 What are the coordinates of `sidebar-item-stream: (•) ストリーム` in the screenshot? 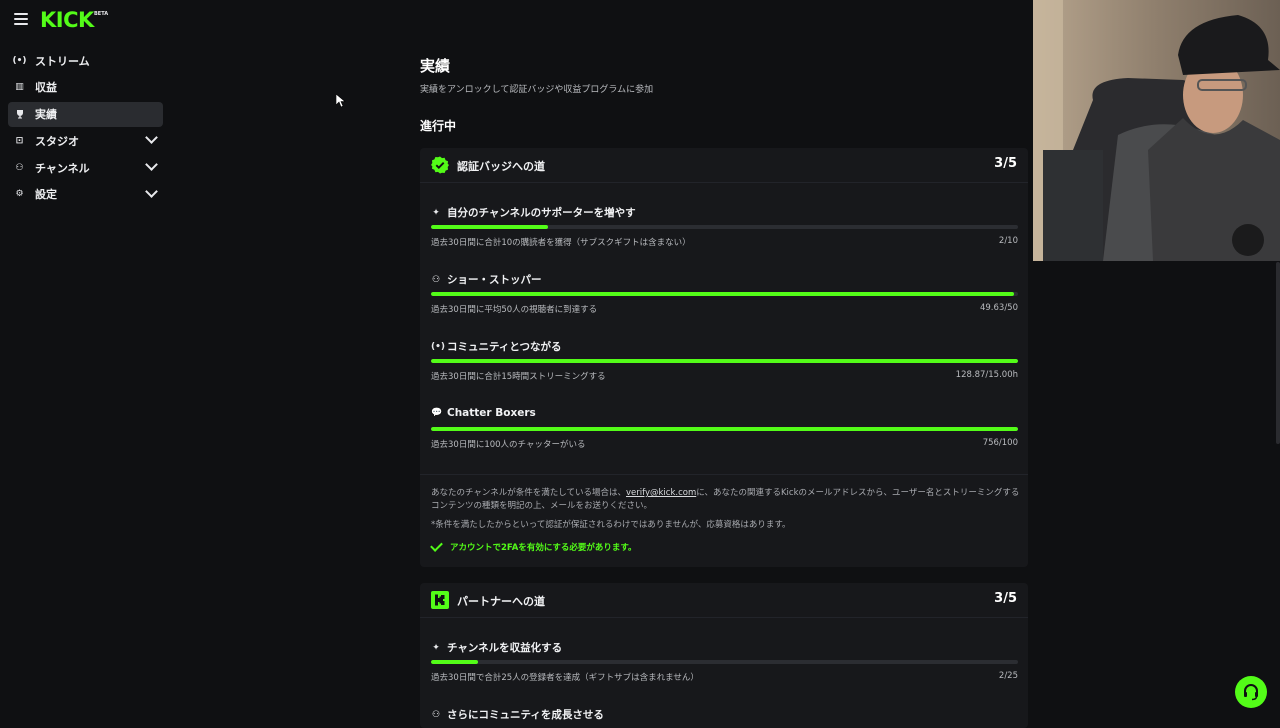 It's located at (85, 60).